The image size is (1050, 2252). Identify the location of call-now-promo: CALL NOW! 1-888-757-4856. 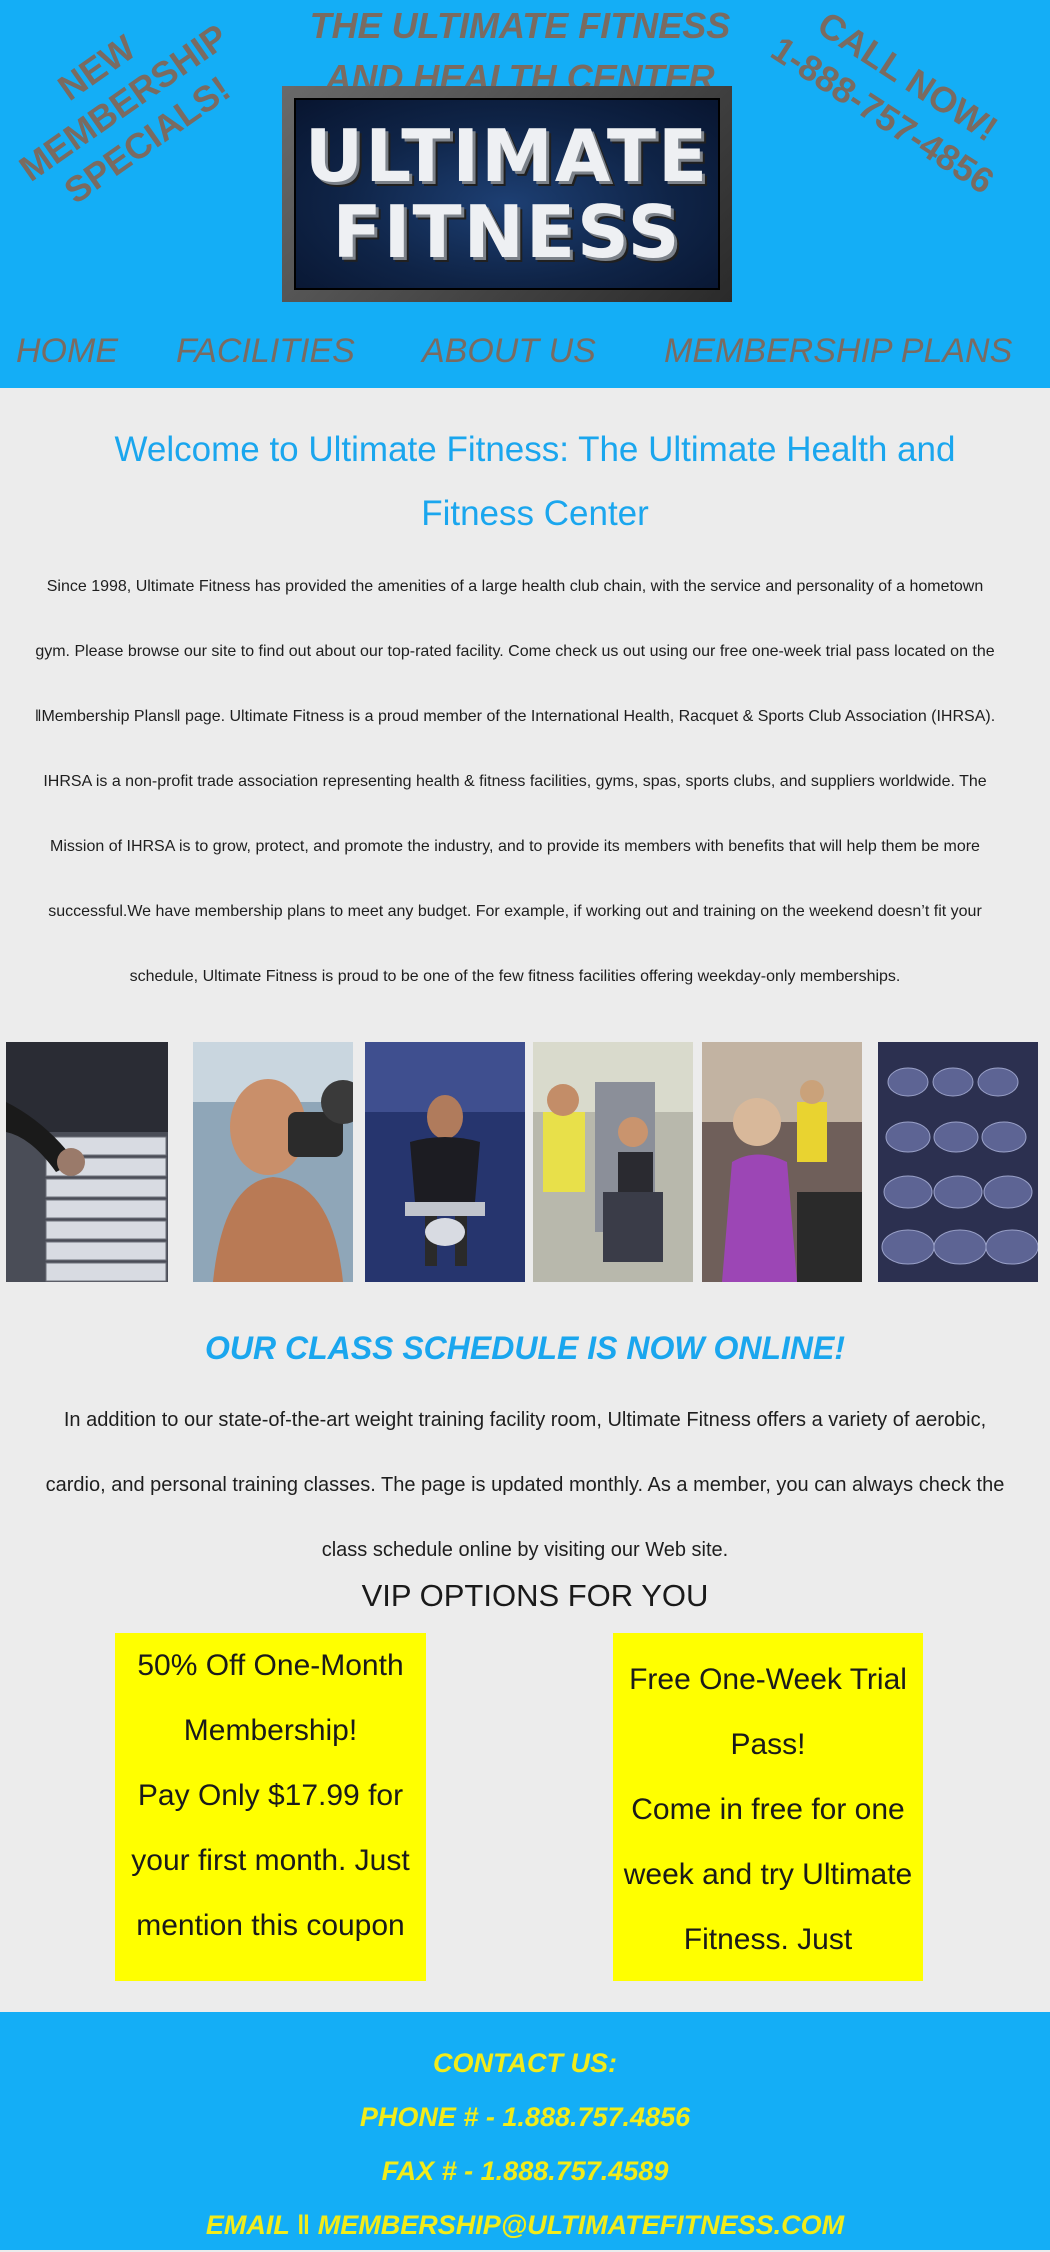
(895, 104).